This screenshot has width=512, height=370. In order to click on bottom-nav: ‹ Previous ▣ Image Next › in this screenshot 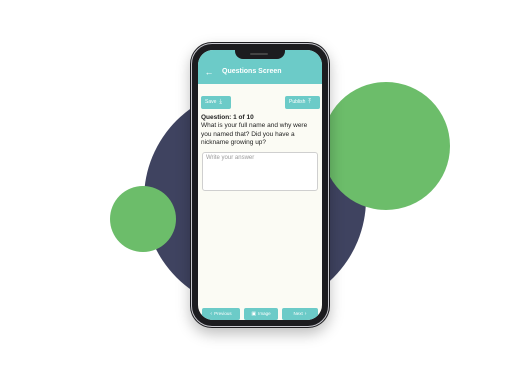, I will do `click(260, 314)`.